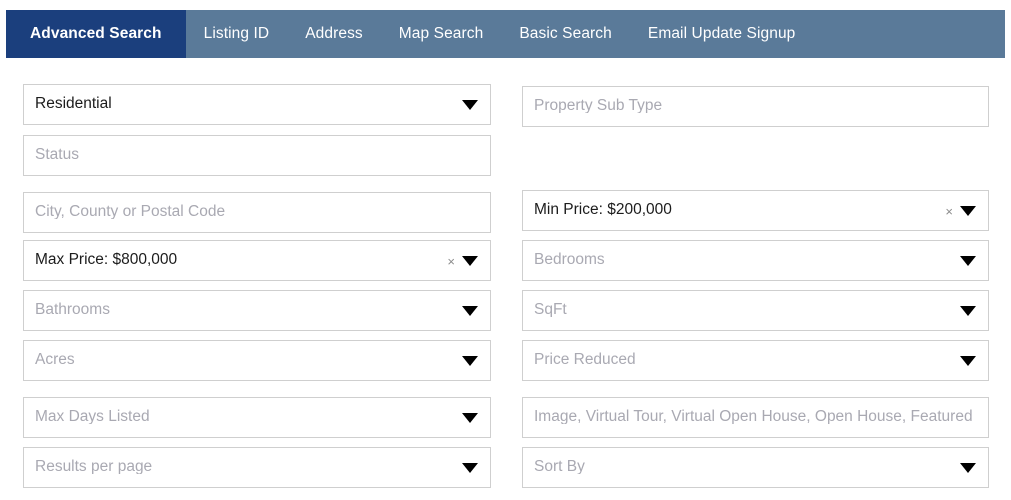  I want to click on tab-advanced-search: Advanced Search, so click(96, 34).